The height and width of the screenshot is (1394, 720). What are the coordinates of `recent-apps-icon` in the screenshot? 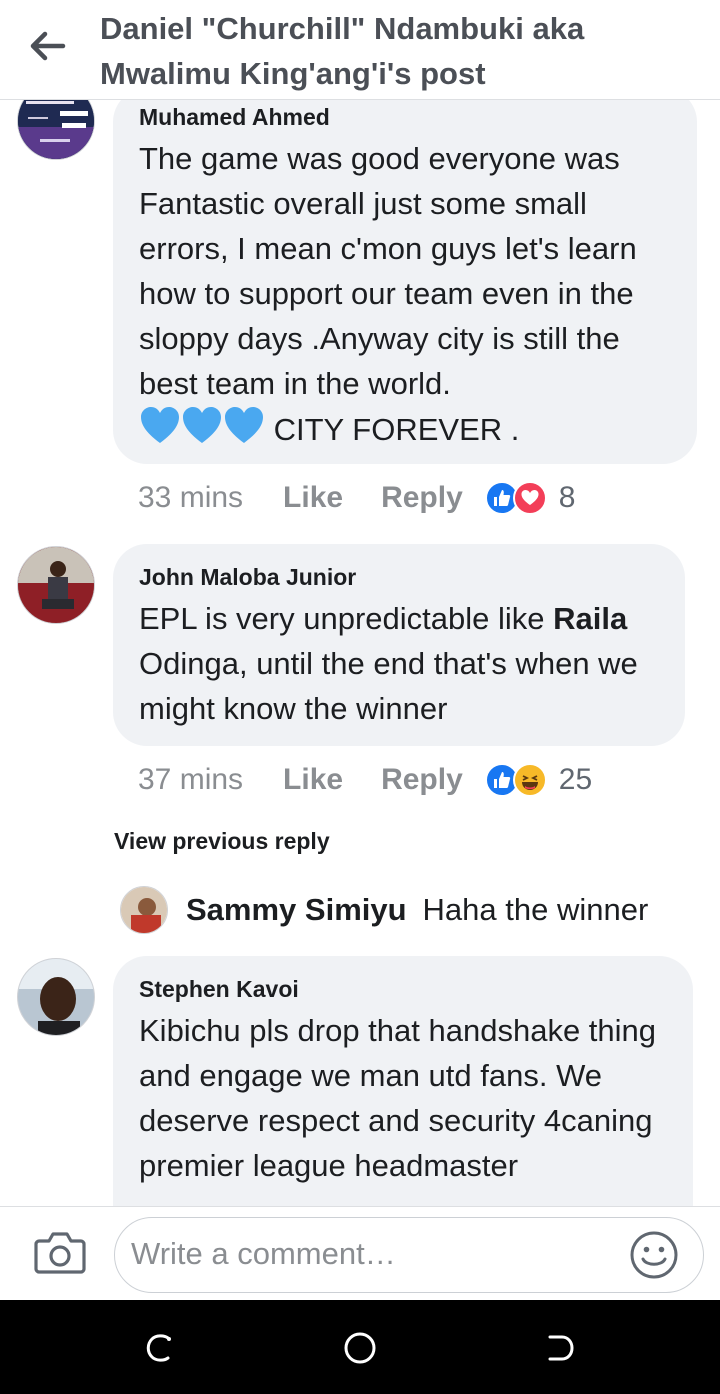 It's located at (158, 1348).